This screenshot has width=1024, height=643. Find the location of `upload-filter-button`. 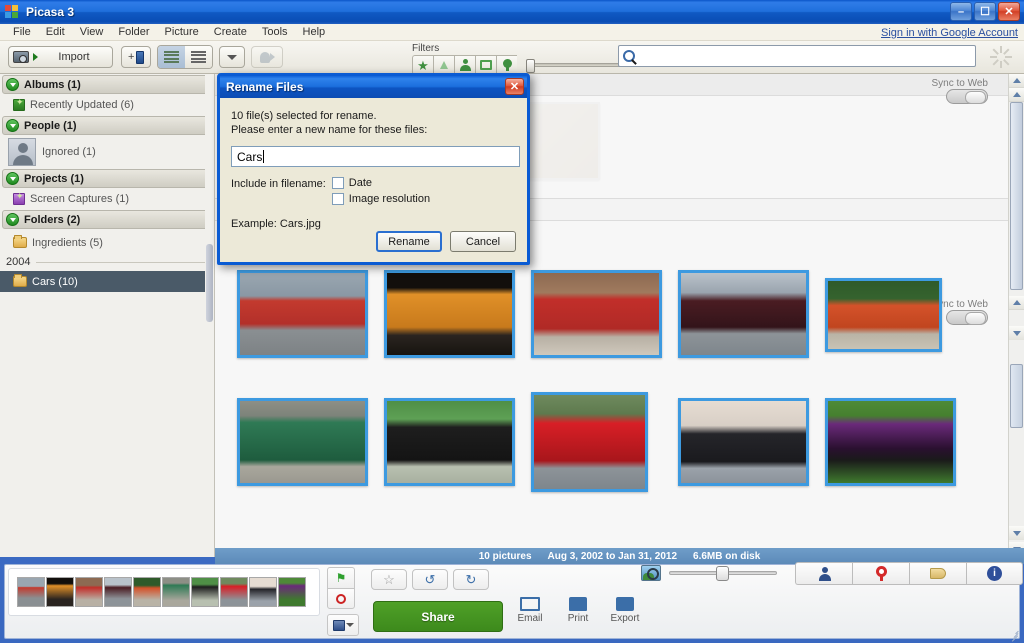

upload-filter-button is located at coordinates (443, 65).